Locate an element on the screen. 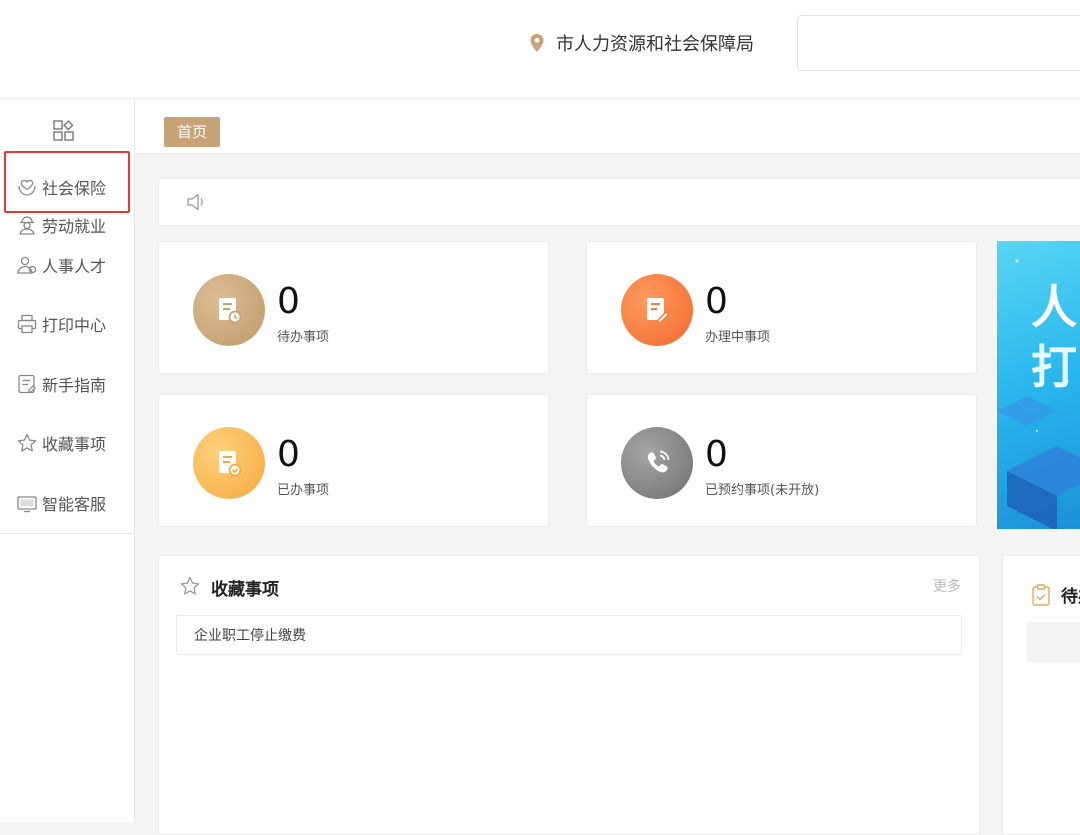  document-edit-icon is located at coordinates (658, 311).